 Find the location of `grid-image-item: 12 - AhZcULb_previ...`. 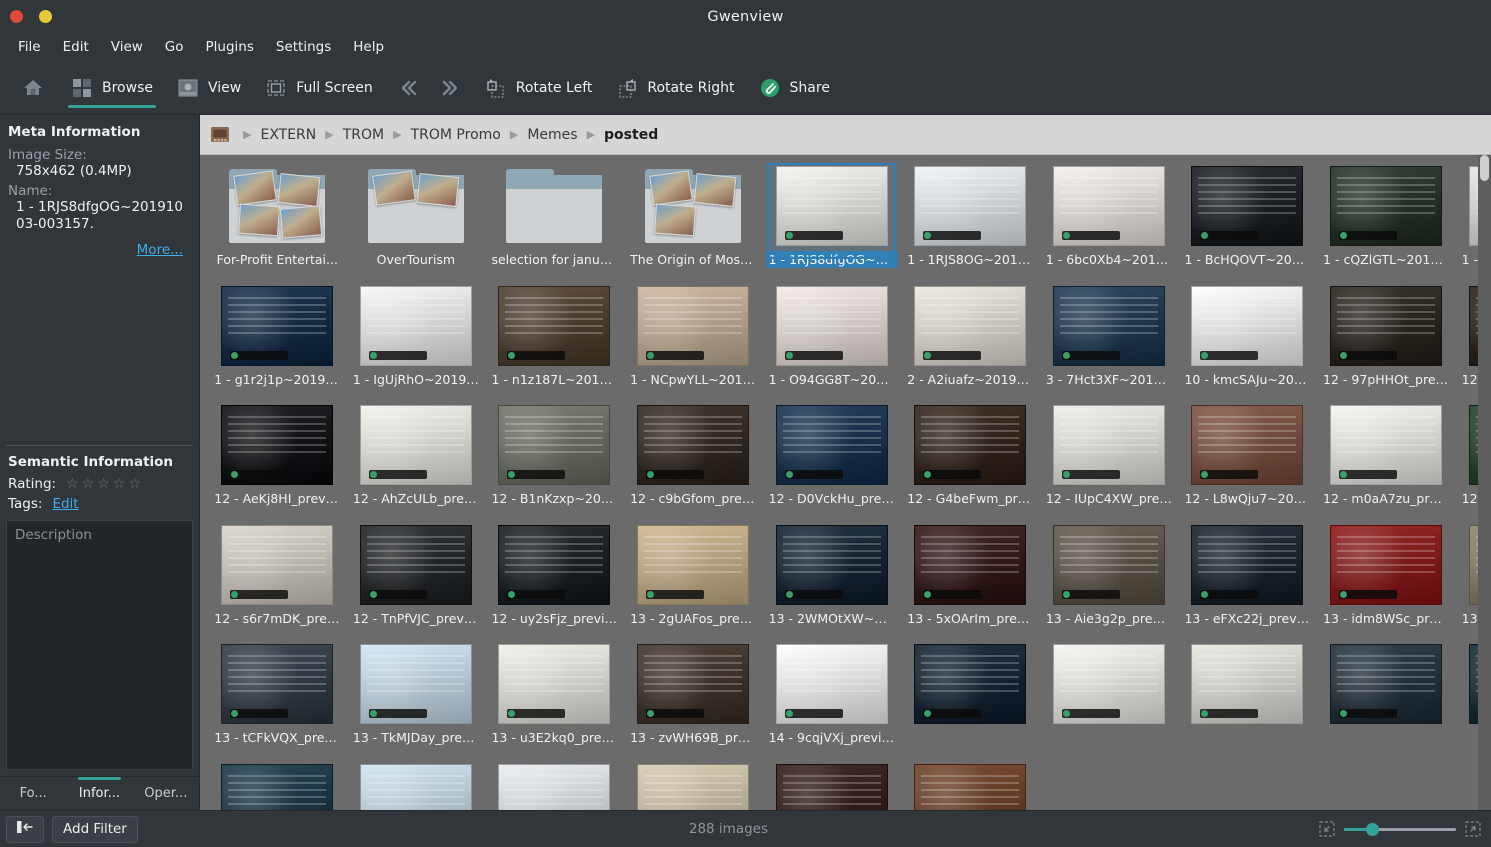

grid-image-item: 12 - AhZcULb_previ... is located at coordinates (416, 462).